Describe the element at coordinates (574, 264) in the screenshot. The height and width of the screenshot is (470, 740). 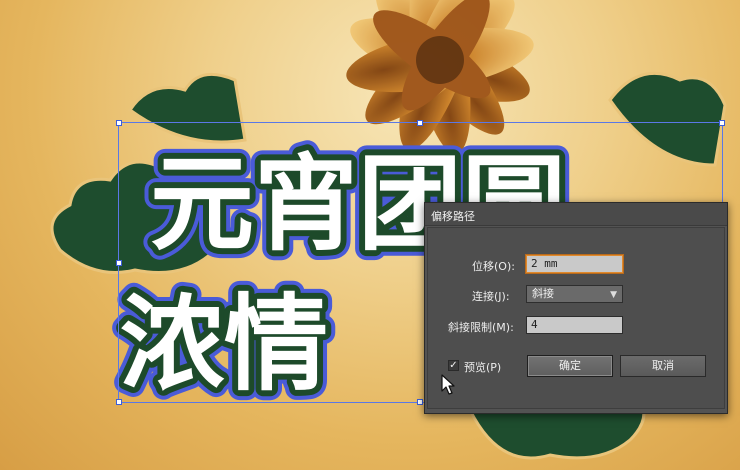
I see `offset-input: 2 mm` at that location.